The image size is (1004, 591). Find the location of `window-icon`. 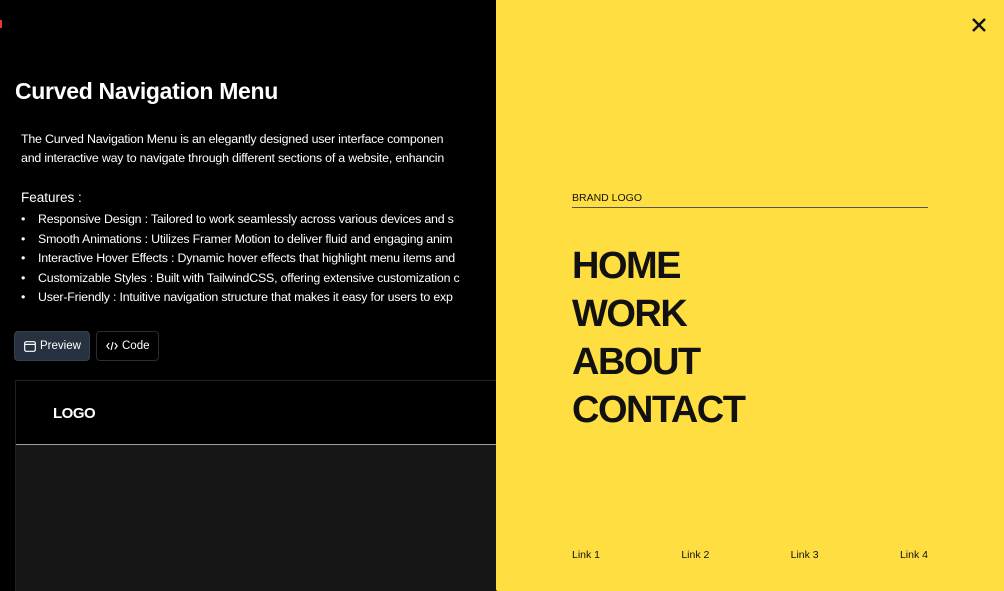

window-icon is located at coordinates (30, 346).